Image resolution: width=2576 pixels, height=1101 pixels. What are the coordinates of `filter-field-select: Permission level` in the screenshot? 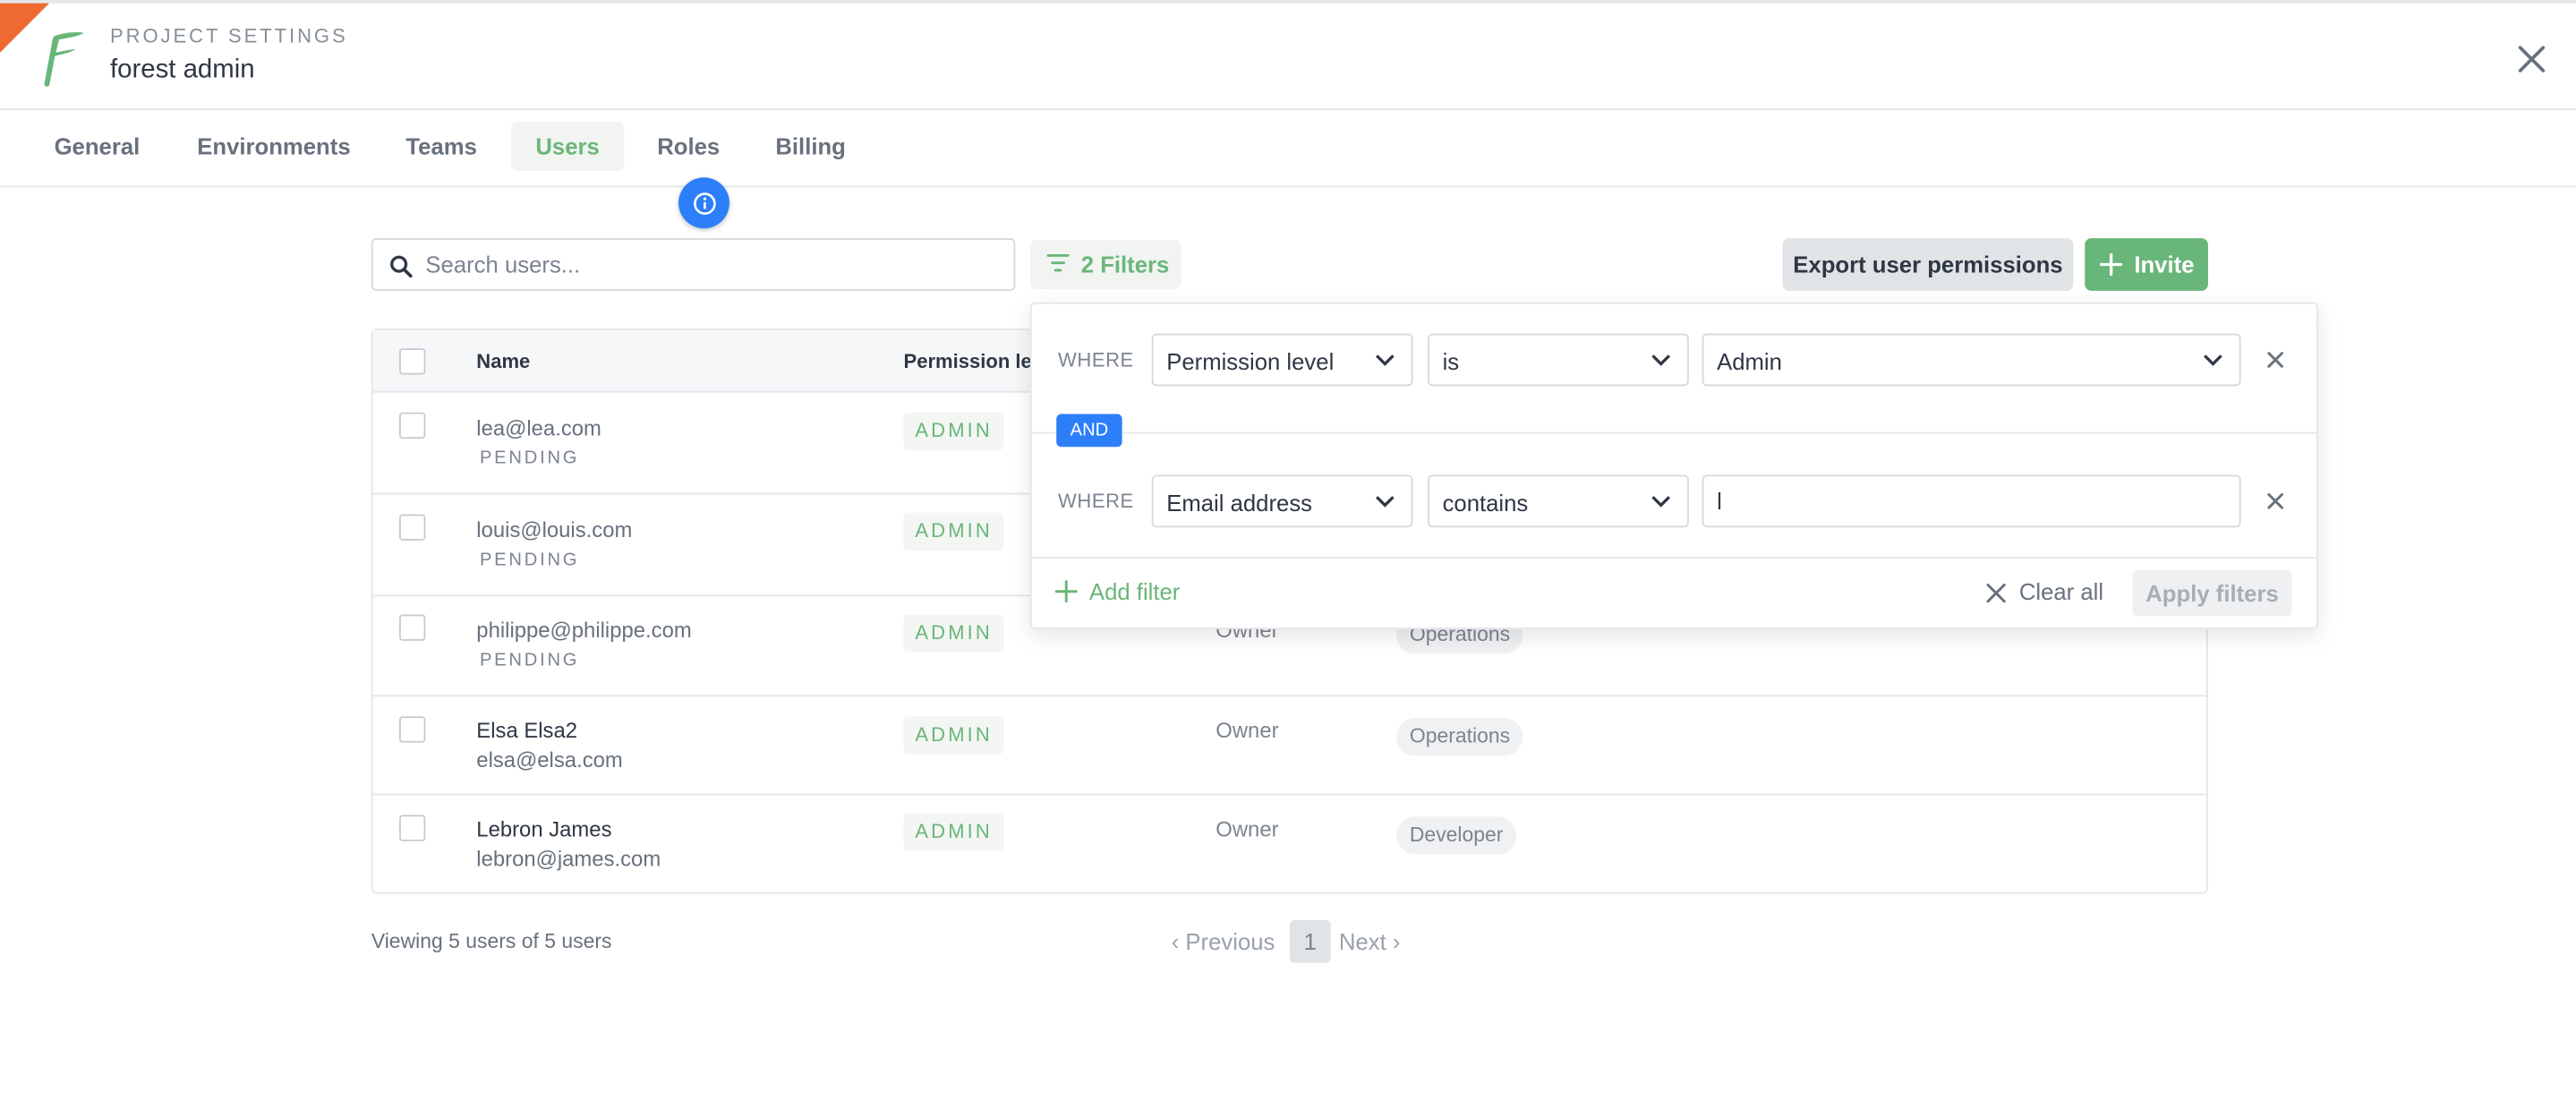 It's located at (1282, 360).